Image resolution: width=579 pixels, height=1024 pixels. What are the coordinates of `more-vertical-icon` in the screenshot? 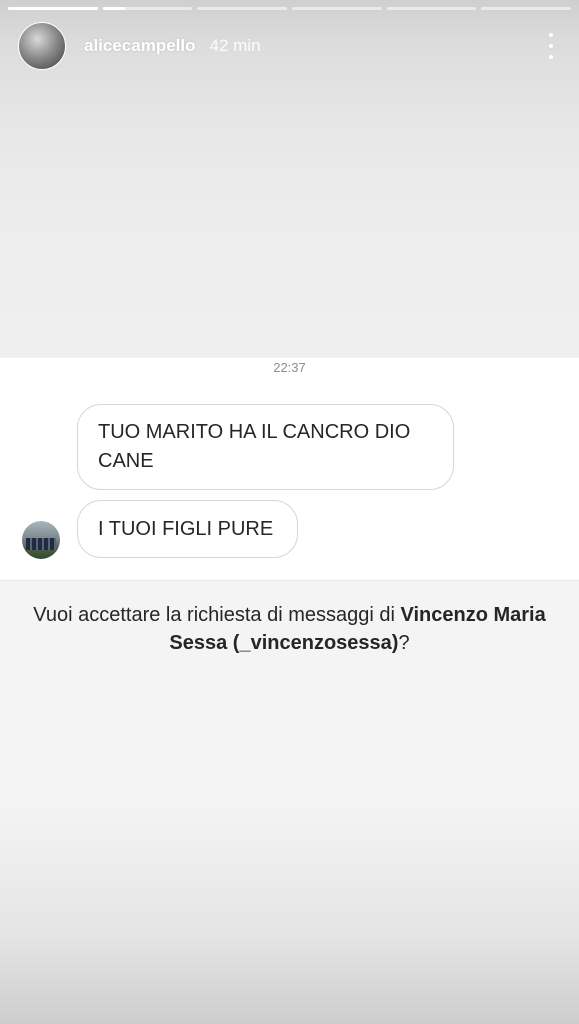 It's located at (551, 46).